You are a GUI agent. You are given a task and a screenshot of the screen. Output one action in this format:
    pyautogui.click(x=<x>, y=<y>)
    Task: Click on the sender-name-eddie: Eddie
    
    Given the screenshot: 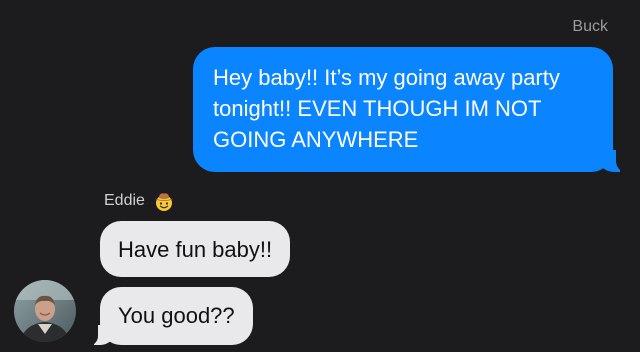 What is the action you would take?
    pyautogui.click(x=139, y=201)
    